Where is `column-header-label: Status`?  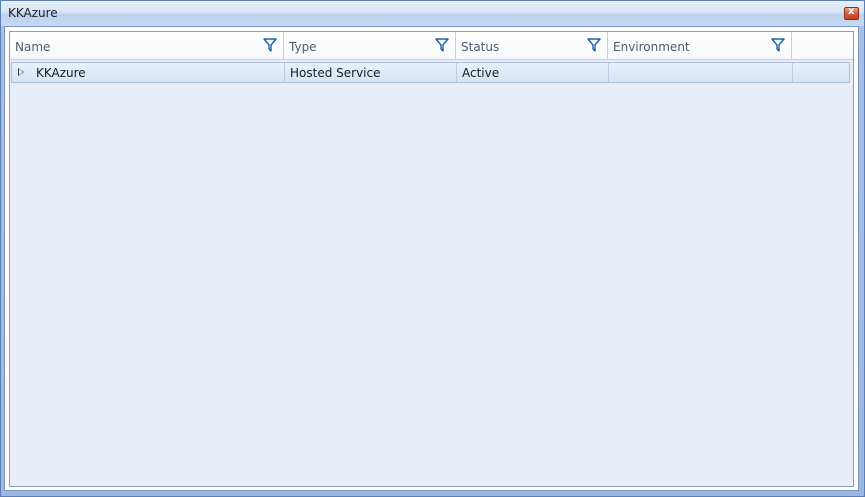
column-header-label: Status is located at coordinates (480, 47).